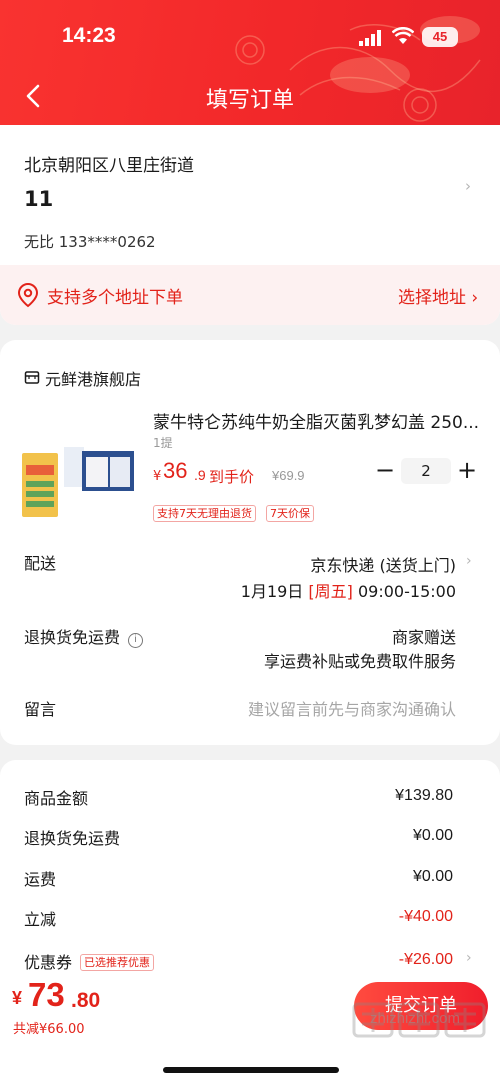  Describe the element at coordinates (28, 295) in the screenshot. I see `location-pin-icon` at that location.